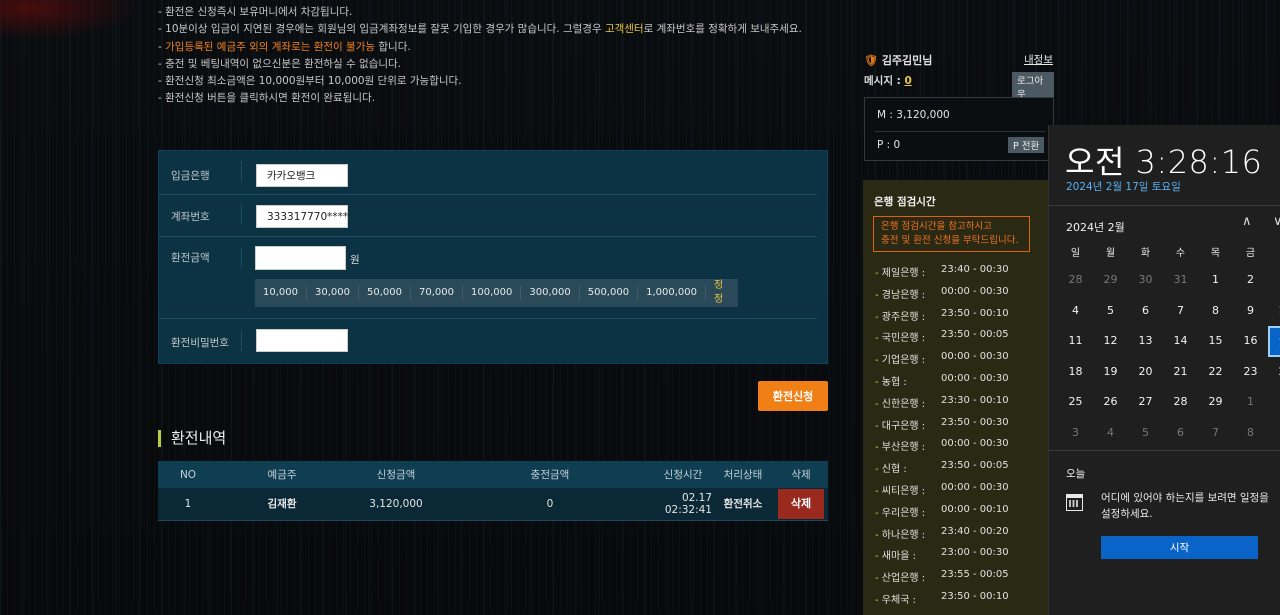 The height and width of the screenshot is (615, 1280). I want to click on point-convert-button: P 전환, so click(1026, 145).